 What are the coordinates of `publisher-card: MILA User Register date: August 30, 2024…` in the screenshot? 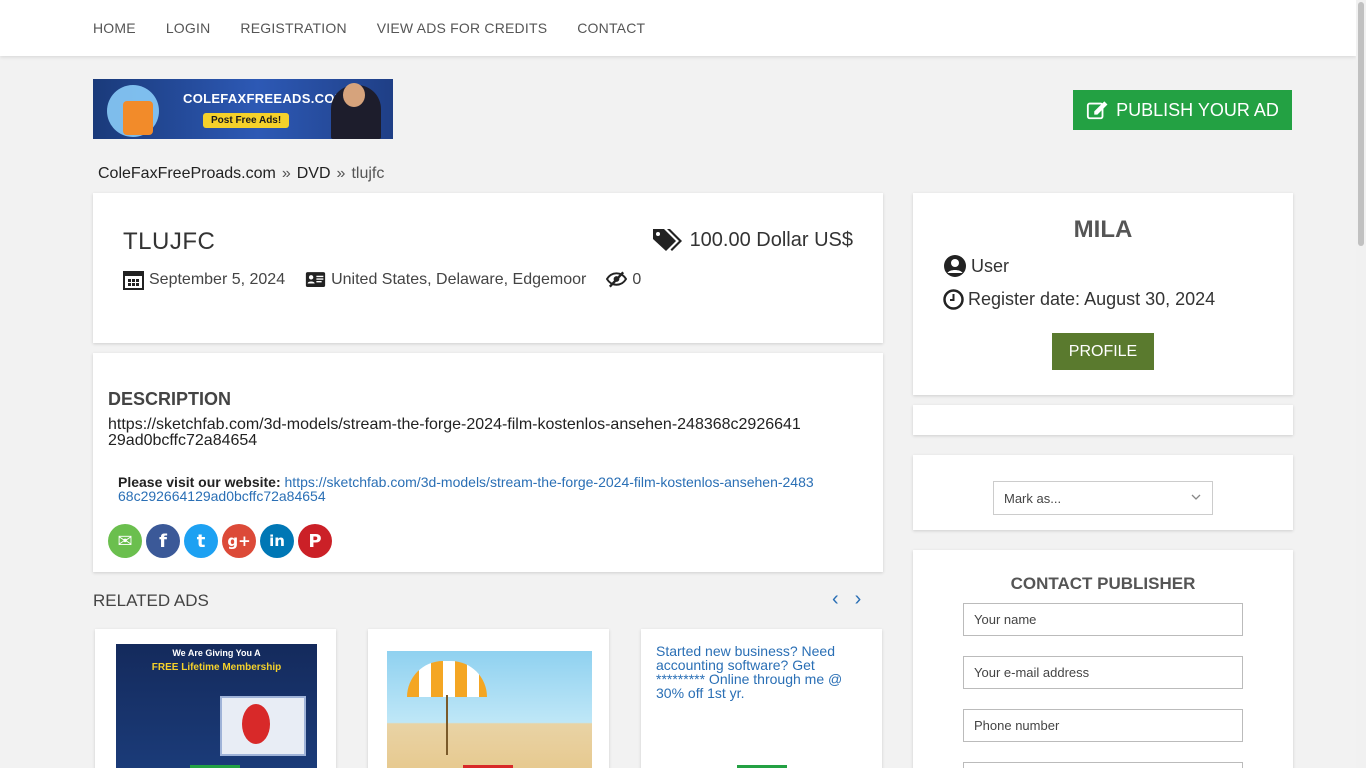 It's located at (1103, 294).